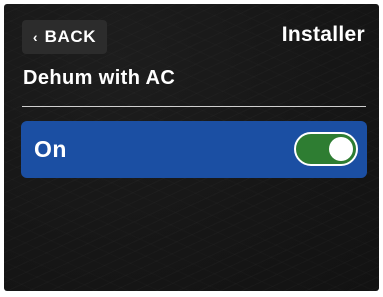 The width and height of the screenshot is (383, 297). Describe the element at coordinates (194, 106) in the screenshot. I see `divider` at that location.